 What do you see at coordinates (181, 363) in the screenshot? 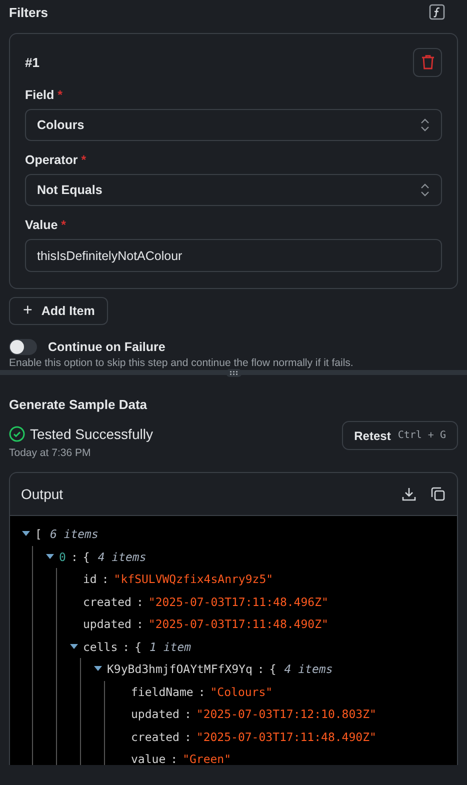
I see `help-text: Enable this option to skip this step and continue the flow normally if it fails.` at bounding box center [181, 363].